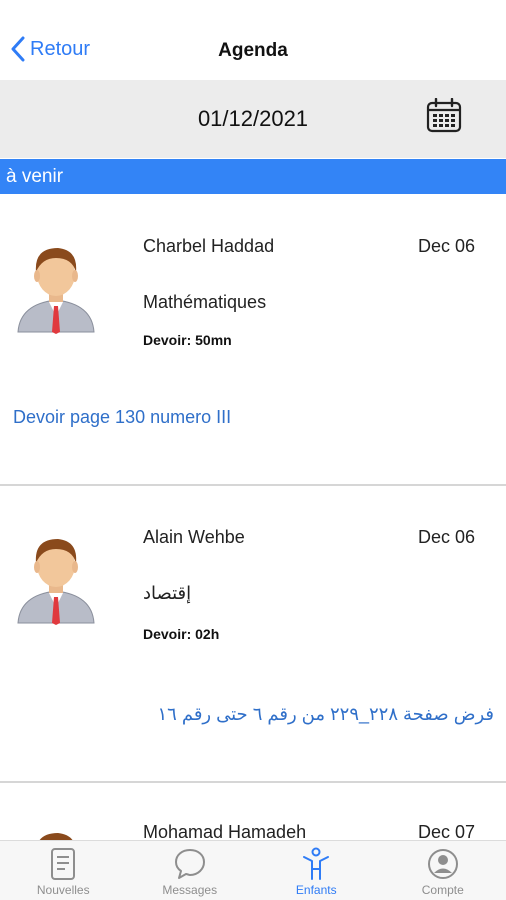  What do you see at coordinates (187, 340) in the screenshot?
I see `duration: Devoir: 50mn` at bounding box center [187, 340].